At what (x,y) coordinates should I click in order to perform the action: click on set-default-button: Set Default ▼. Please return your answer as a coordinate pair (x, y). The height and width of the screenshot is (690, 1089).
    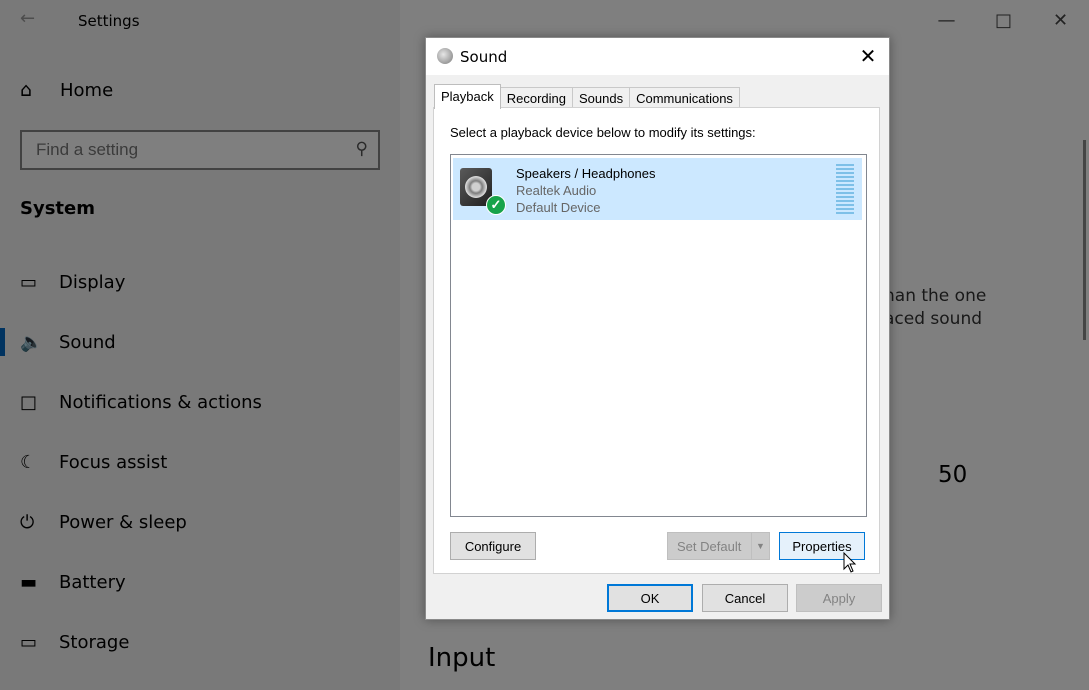
    Looking at the image, I should click on (718, 546).